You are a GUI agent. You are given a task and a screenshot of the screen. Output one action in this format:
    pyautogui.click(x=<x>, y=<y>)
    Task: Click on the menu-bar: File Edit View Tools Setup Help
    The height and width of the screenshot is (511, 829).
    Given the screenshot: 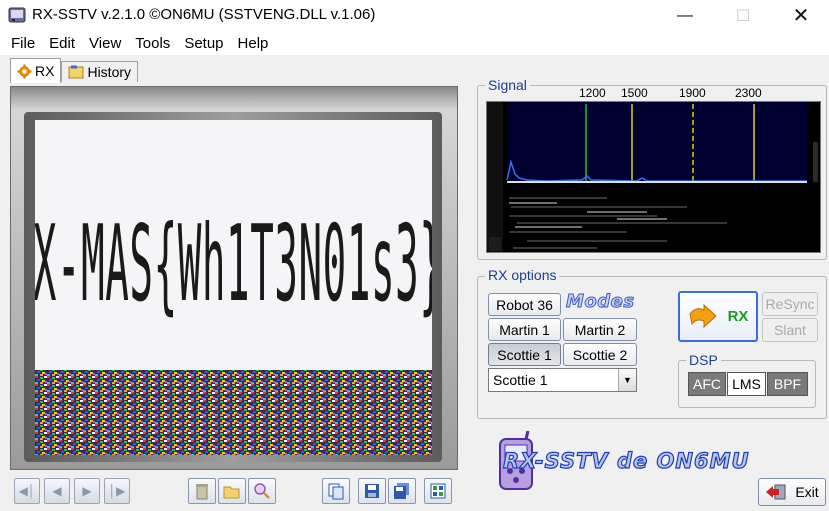 What is the action you would take?
    pyautogui.click(x=414, y=43)
    